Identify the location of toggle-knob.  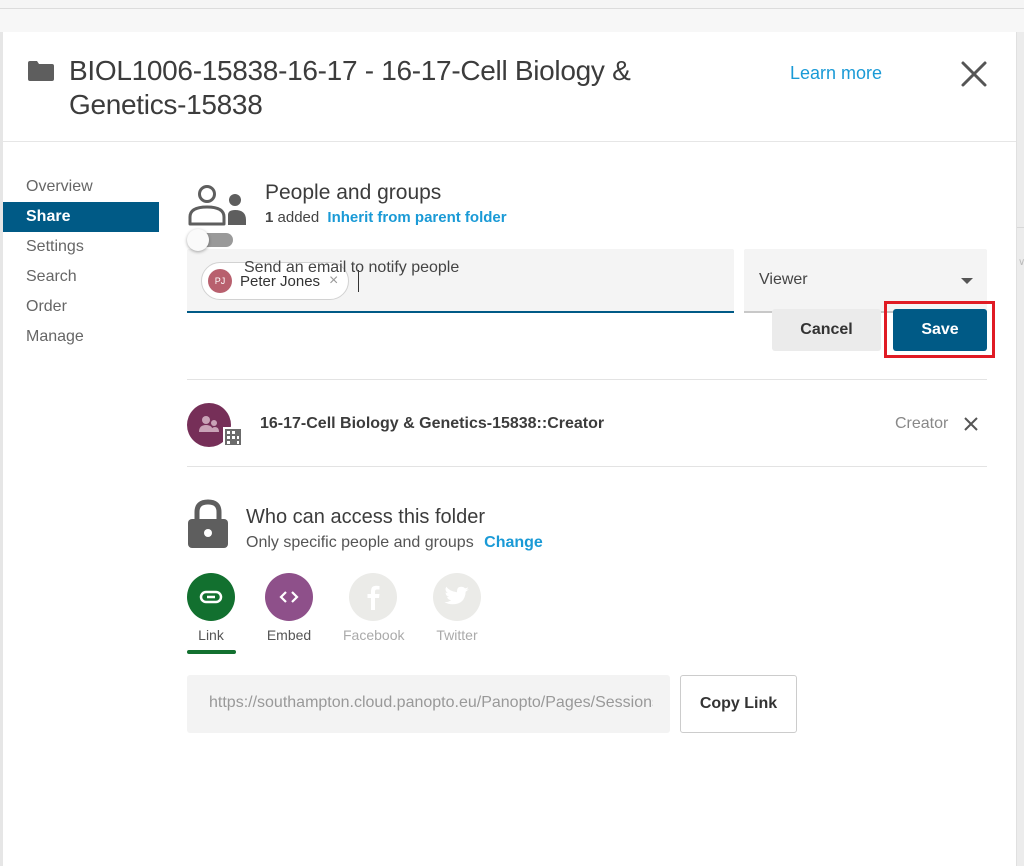
(198, 240).